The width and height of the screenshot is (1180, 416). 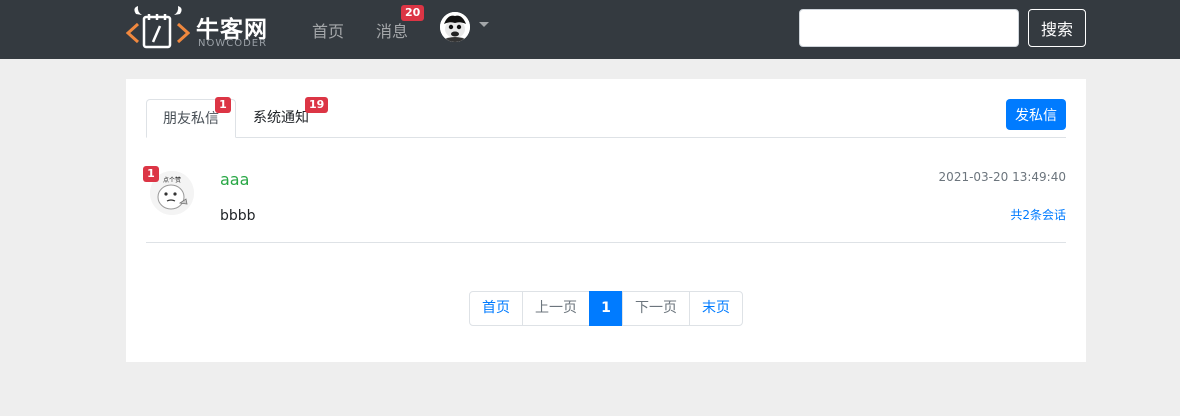 What do you see at coordinates (496, 308) in the screenshot?
I see `page-first-link: 首页` at bounding box center [496, 308].